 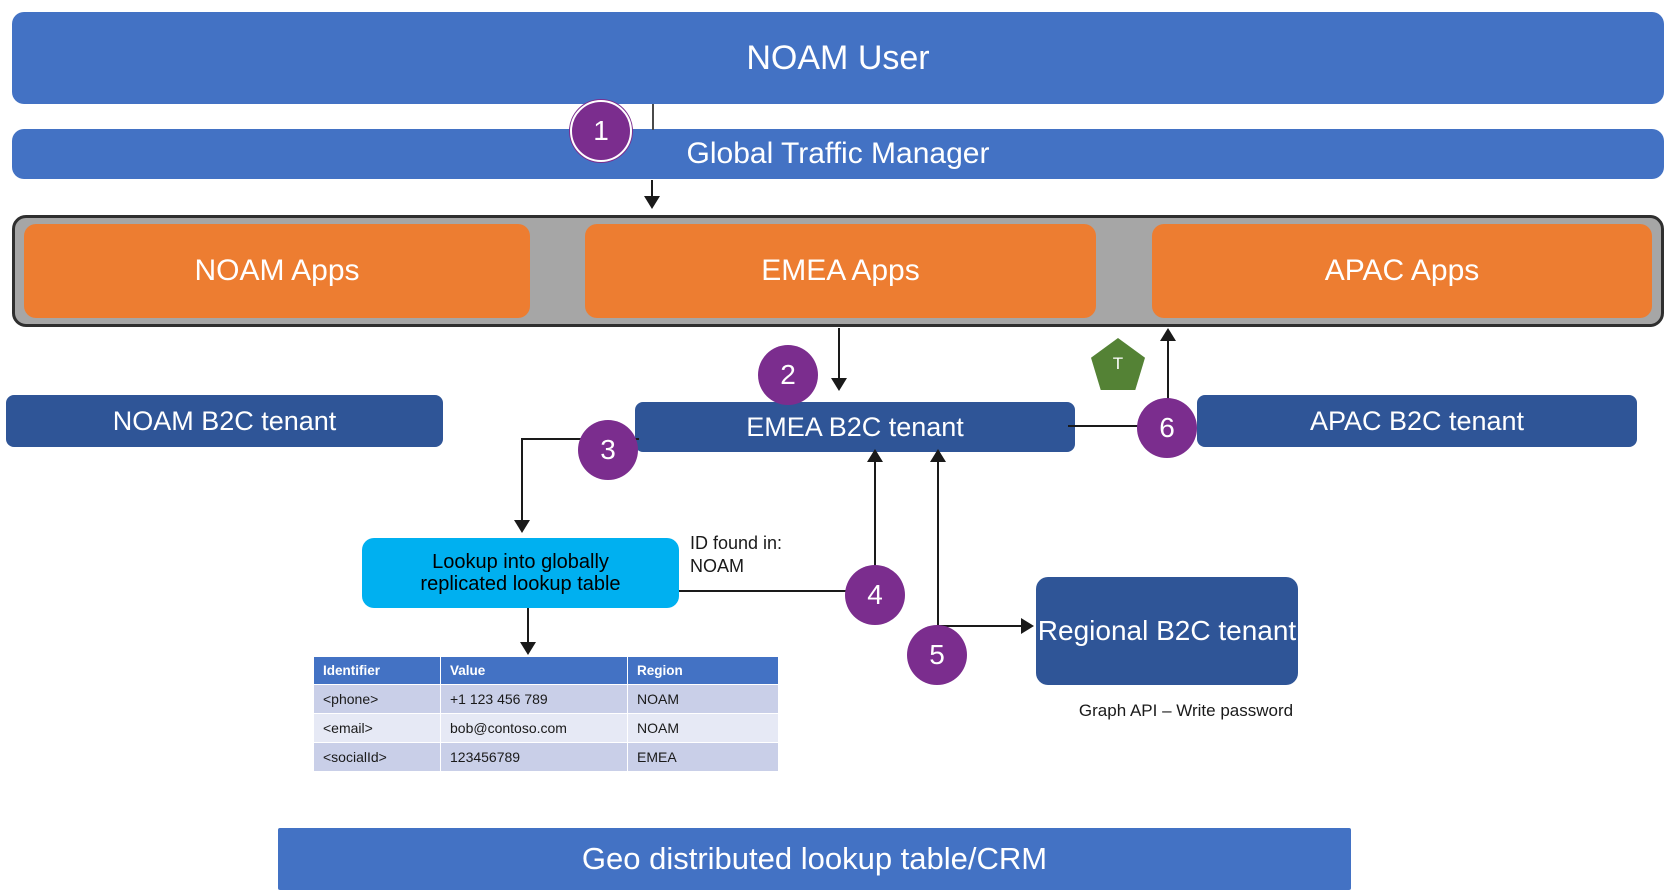 What do you see at coordinates (1027, 626) in the screenshot?
I see `arrow-step5-to-regional-icon` at bounding box center [1027, 626].